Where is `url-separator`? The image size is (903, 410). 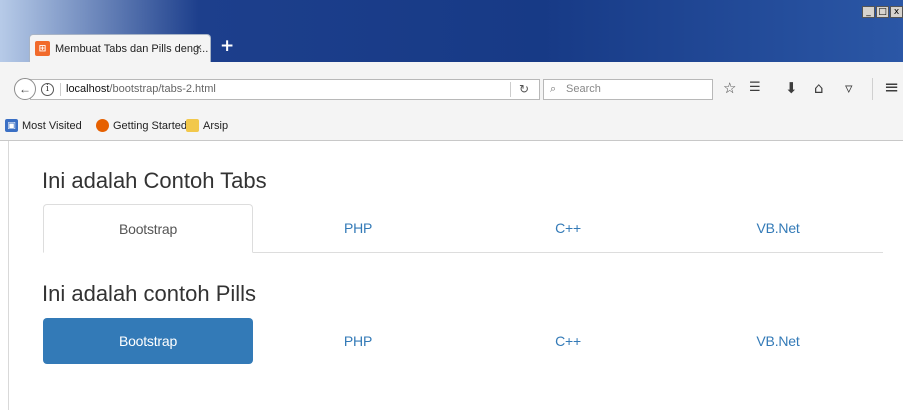
url-separator is located at coordinates (60, 89).